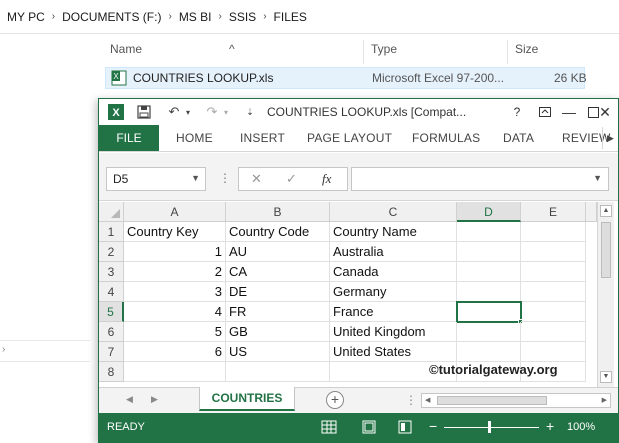 The image size is (619, 443). Describe the element at coordinates (111, 212) in the screenshot. I see `select-all-button` at that location.